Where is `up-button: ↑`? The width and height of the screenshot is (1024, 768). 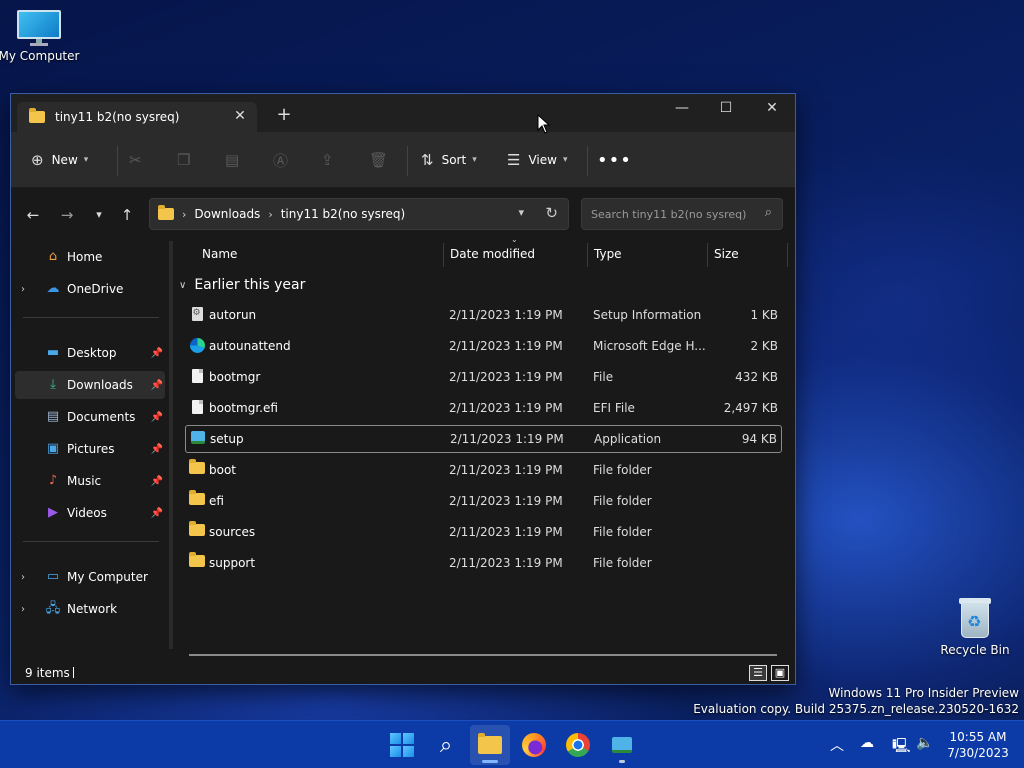
up-button: ↑ is located at coordinates (127, 215).